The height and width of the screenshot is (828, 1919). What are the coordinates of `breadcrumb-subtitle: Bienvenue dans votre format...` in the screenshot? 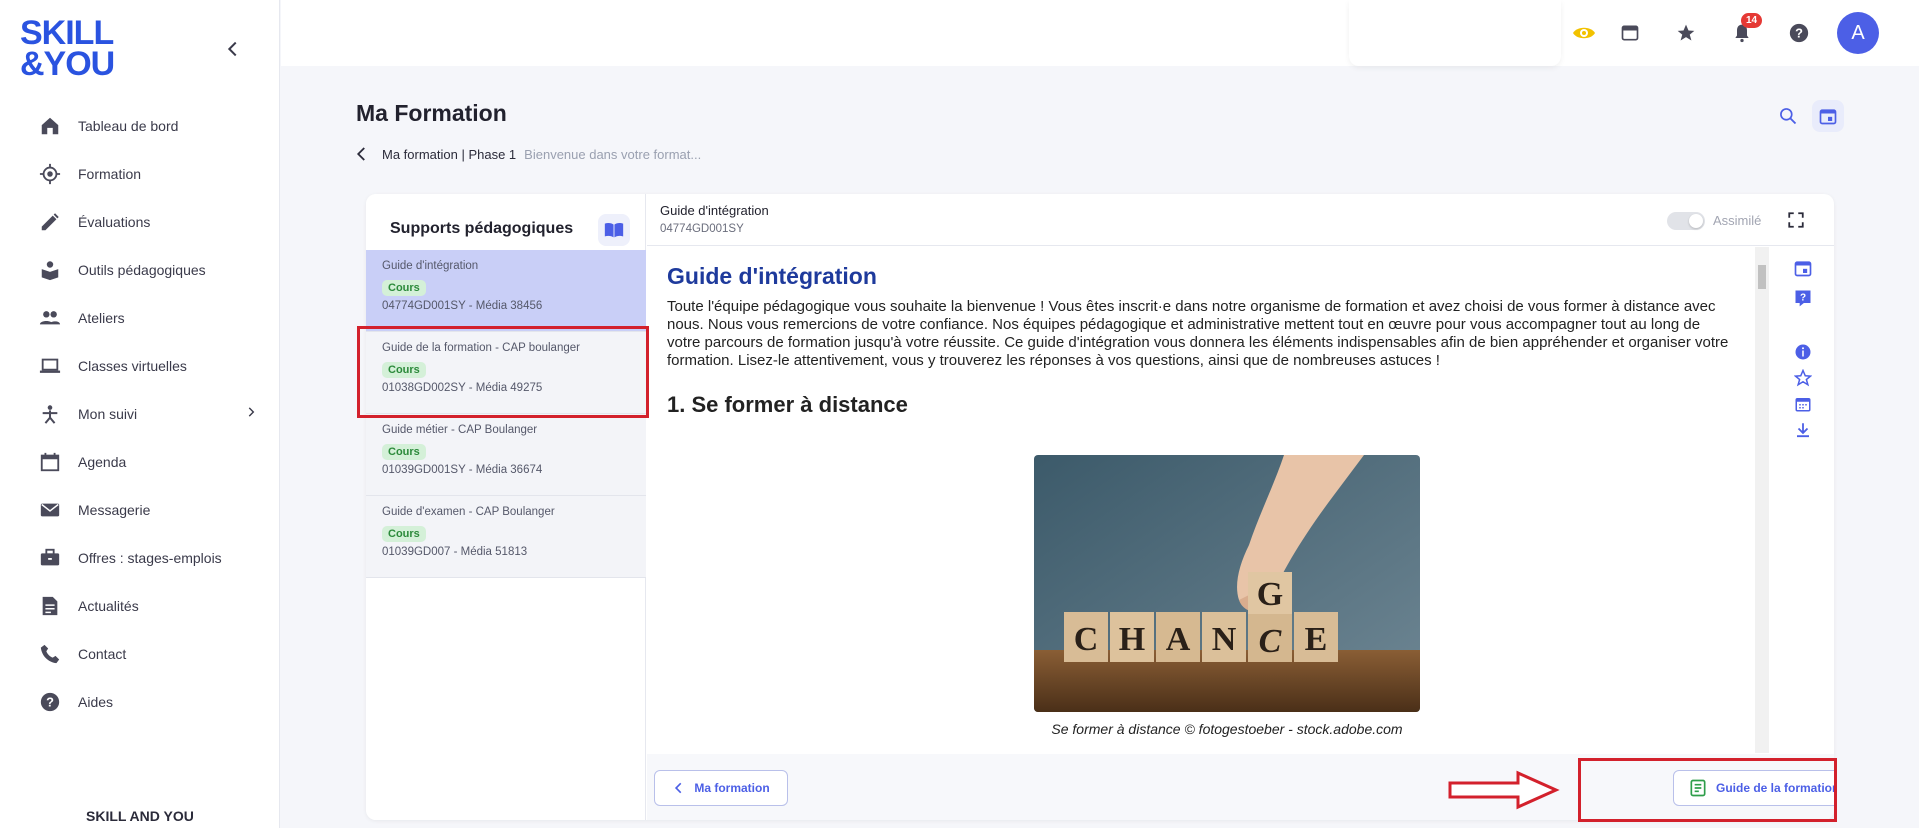 It's located at (613, 154).